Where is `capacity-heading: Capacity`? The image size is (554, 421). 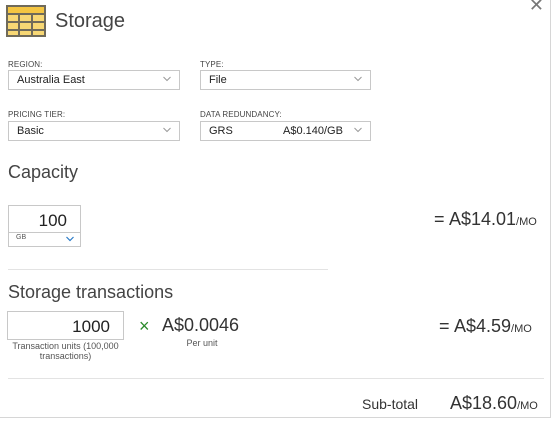 capacity-heading: Capacity is located at coordinates (43, 172).